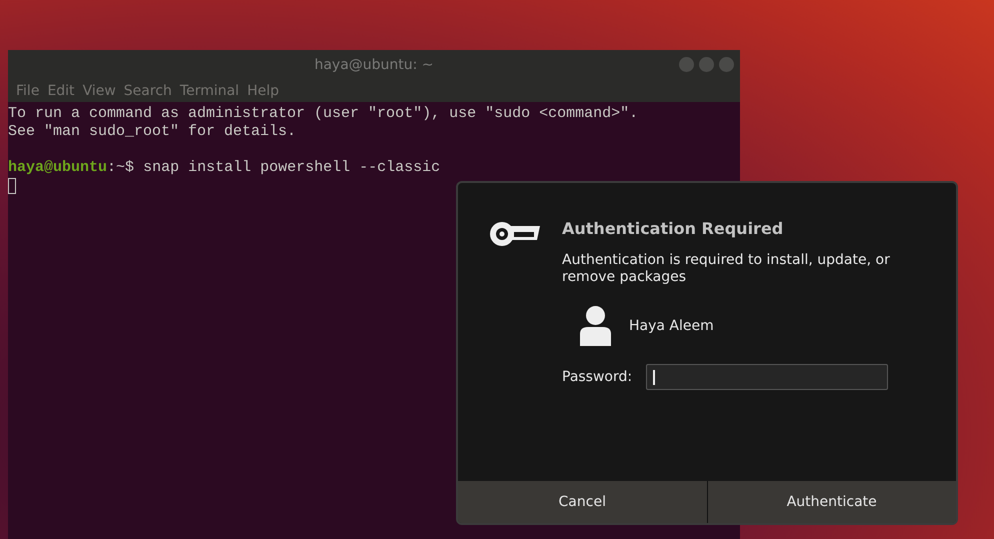  What do you see at coordinates (595, 326) in the screenshot?
I see `person-icon` at bounding box center [595, 326].